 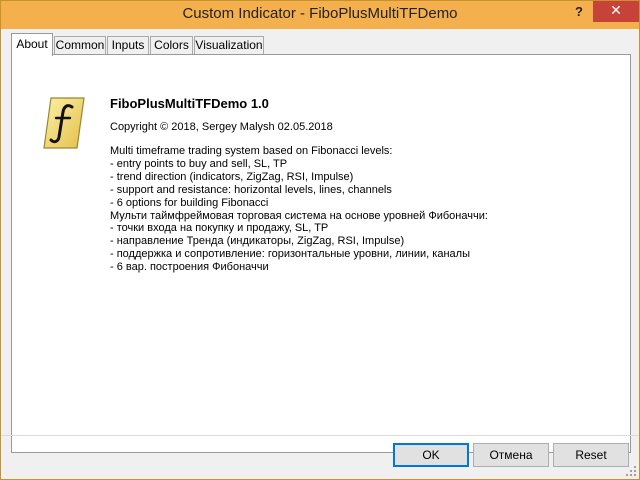 What do you see at coordinates (579, 12) in the screenshot?
I see `help-button: ?` at bounding box center [579, 12].